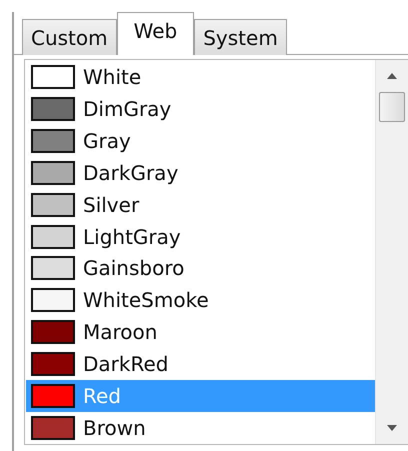 The width and height of the screenshot is (408, 451). I want to click on tab: System, so click(240, 37).